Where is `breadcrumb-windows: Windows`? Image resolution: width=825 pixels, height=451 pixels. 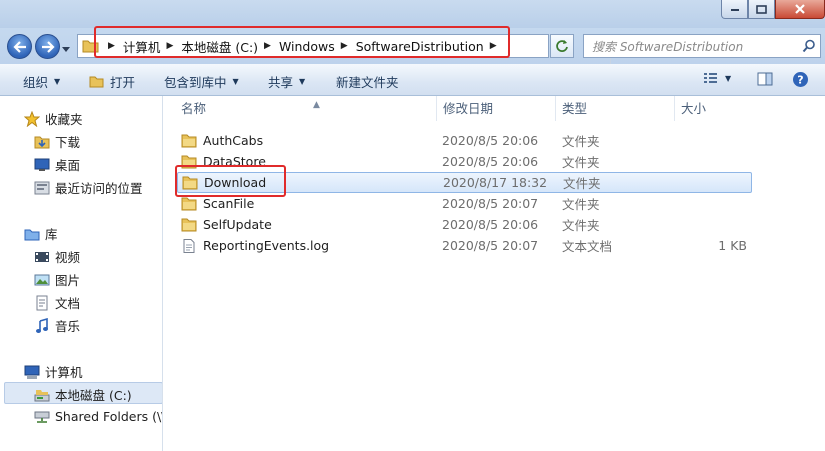
breadcrumb-windows: Windows is located at coordinates (307, 46).